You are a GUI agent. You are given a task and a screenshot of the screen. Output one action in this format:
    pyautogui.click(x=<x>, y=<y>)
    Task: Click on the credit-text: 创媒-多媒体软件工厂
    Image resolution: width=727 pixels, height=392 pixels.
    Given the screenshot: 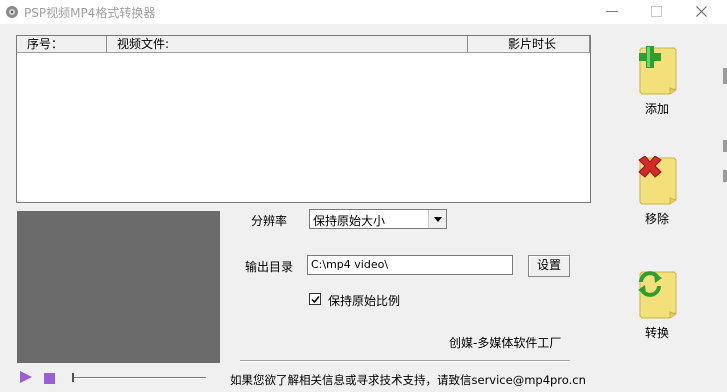 What is the action you would take?
    pyautogui.click(x=505, y=343)
    